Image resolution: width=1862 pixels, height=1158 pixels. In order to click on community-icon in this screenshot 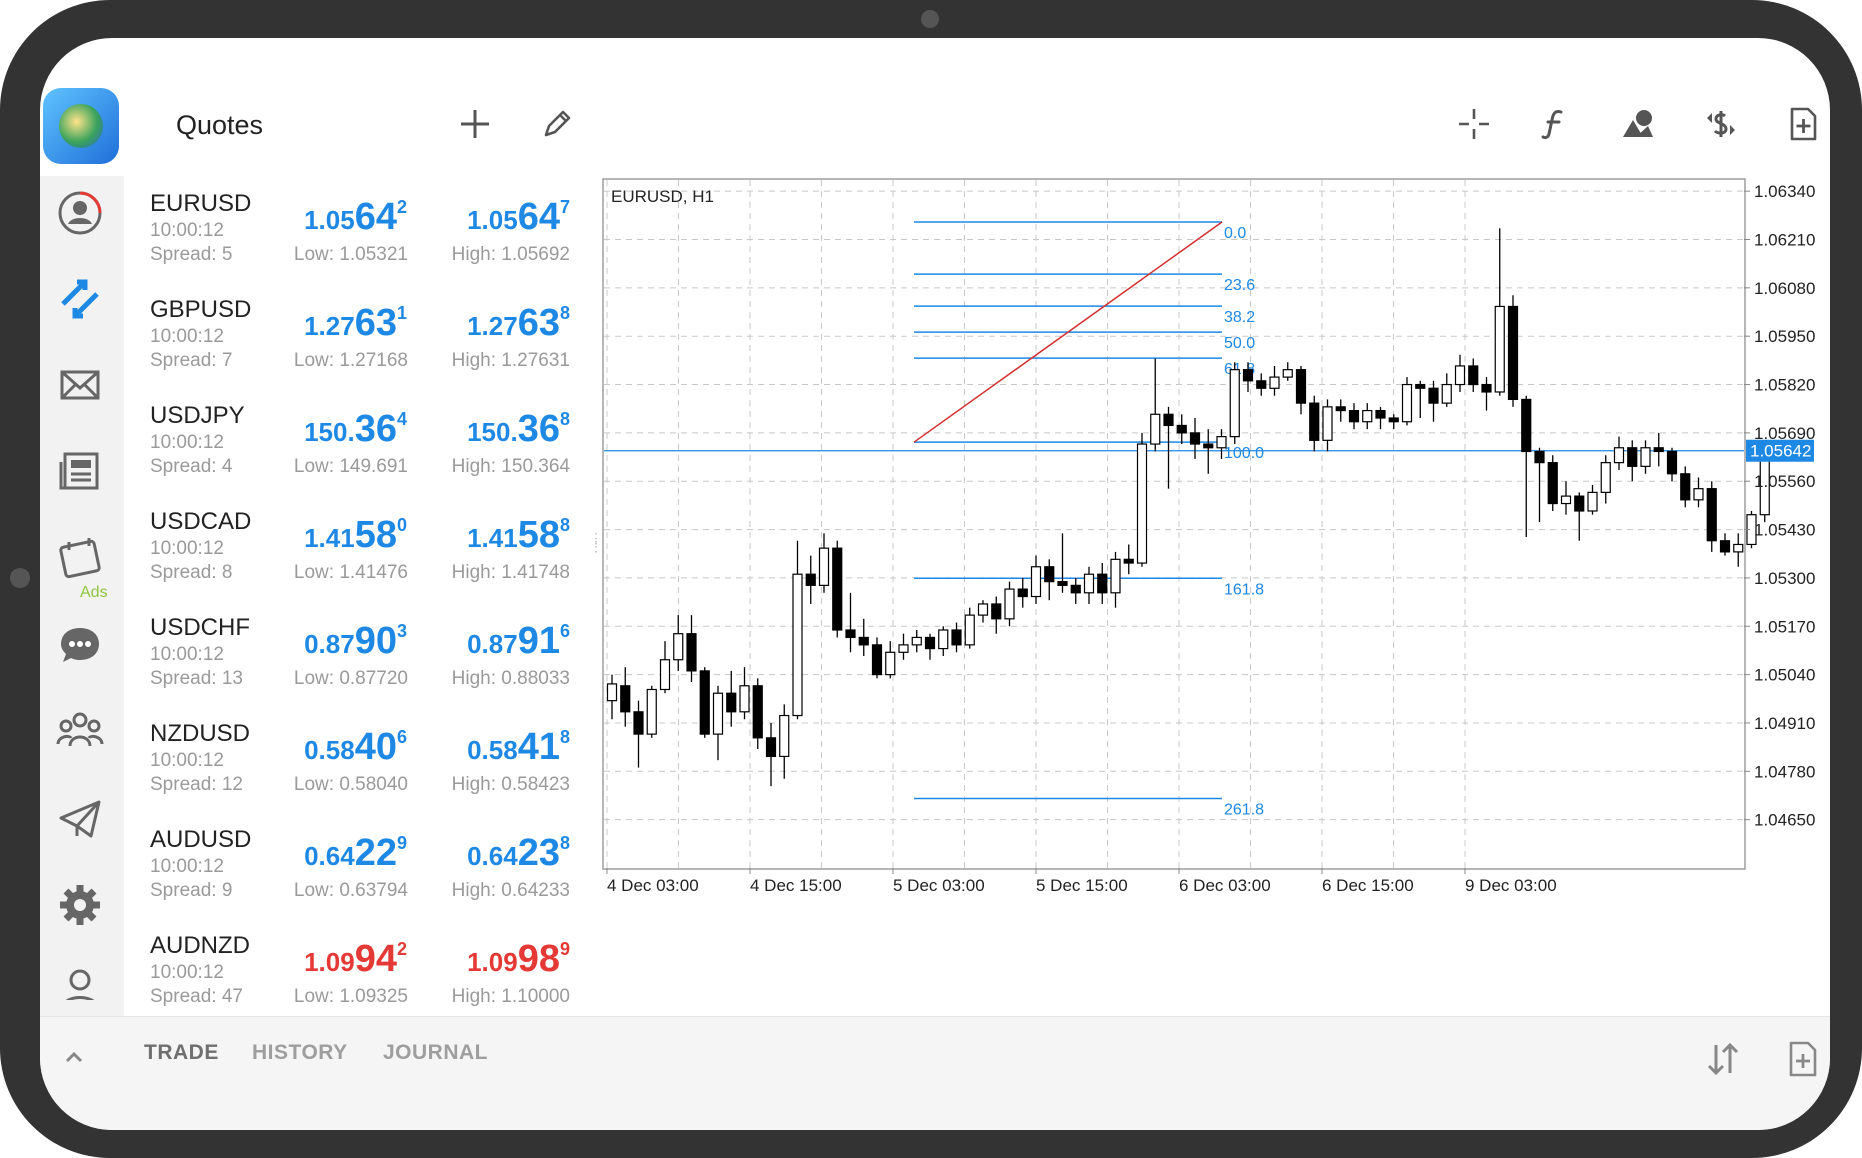, I will do `click(80, 731)`.